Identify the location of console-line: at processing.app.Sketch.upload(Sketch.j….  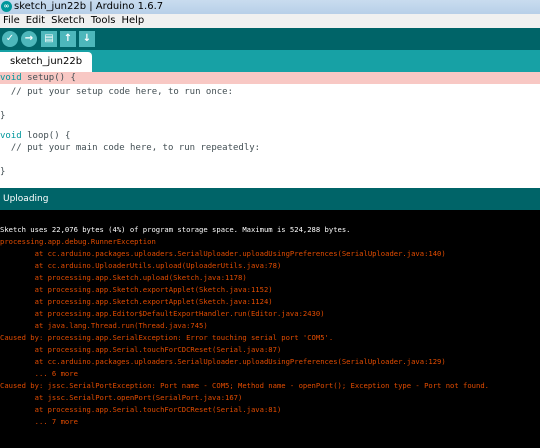
(123, 277).